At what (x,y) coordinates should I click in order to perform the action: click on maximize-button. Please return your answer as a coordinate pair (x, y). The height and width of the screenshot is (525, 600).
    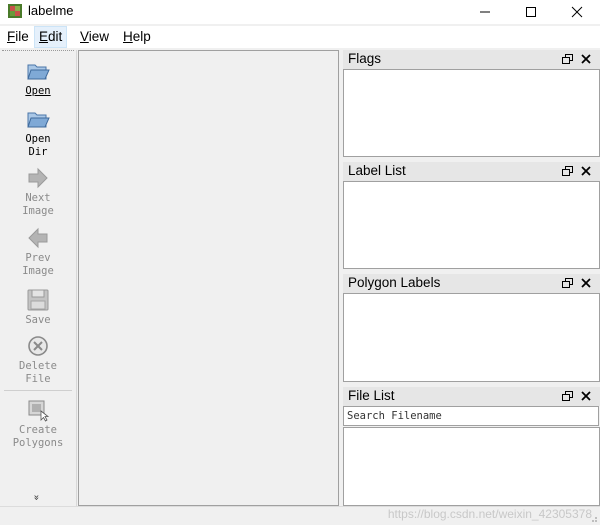
    Looking at the image, I should click on (531, 12).